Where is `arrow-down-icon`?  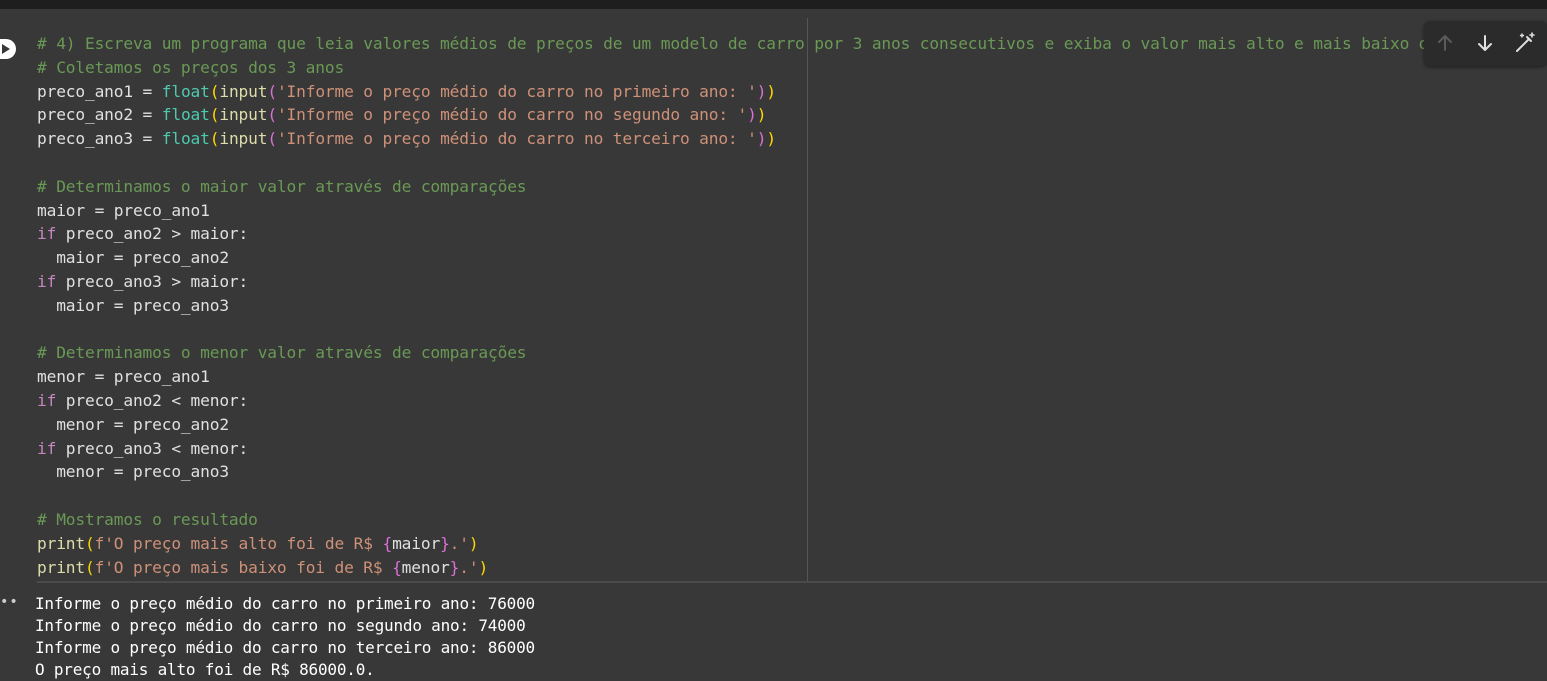
arrow-down-icon is located at coordinates (1485, 43).